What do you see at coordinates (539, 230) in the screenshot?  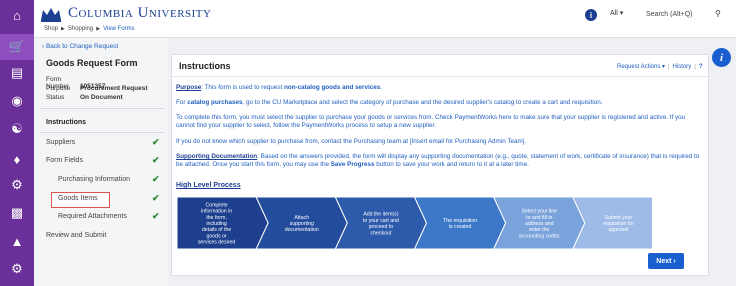 I see `process-step-text: enter the` at bounding box center [539, 230].